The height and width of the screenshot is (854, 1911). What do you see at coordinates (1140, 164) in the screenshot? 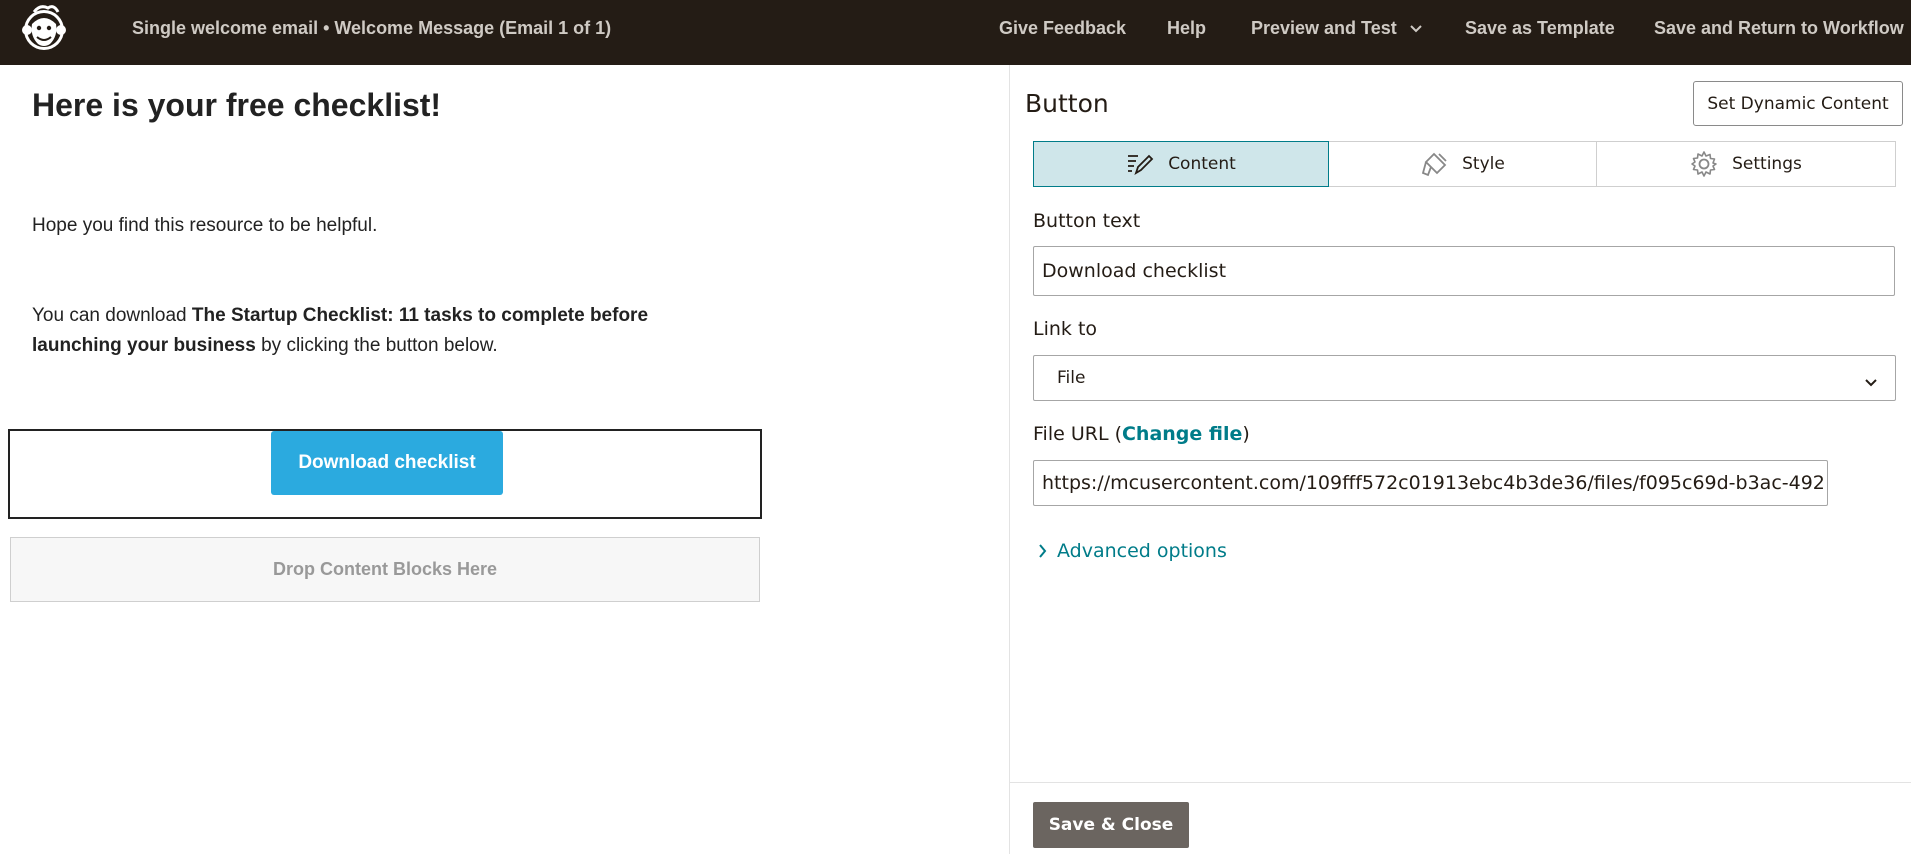
I see `edit-pen-icon` at bounding box center [1140, 164].